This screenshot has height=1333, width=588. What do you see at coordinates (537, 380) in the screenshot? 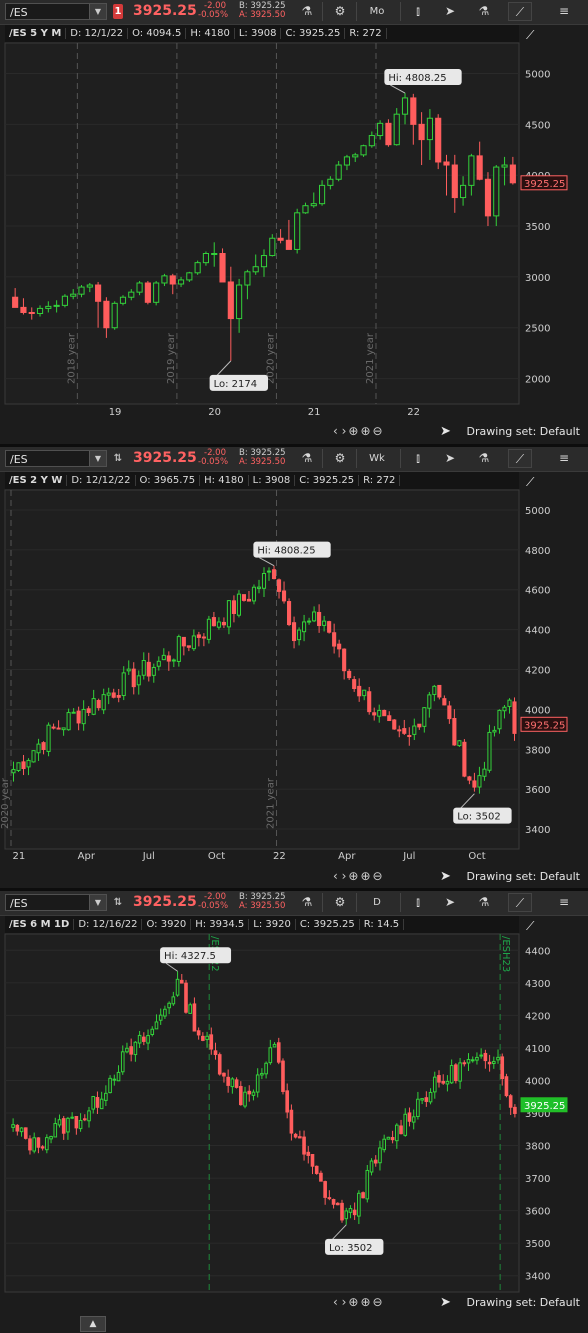
I see `y-tick-label: 2000` at bounding box center [537, 380].